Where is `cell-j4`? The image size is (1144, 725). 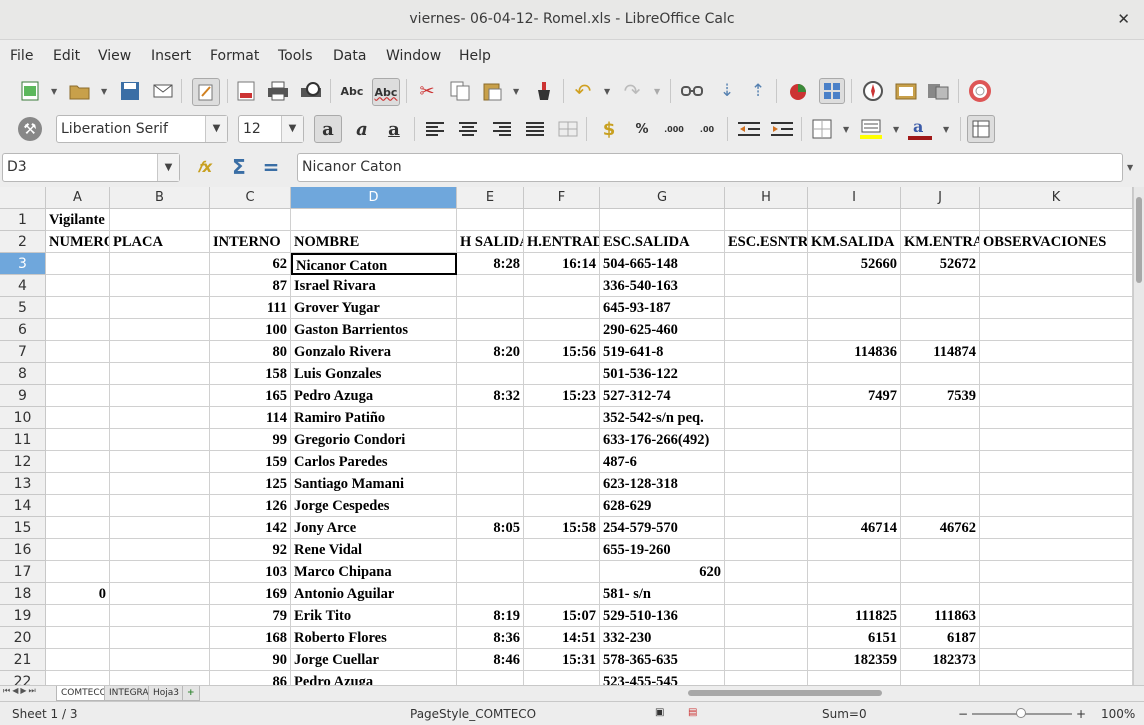 cell-j4 is located at coordinates (940, 286).